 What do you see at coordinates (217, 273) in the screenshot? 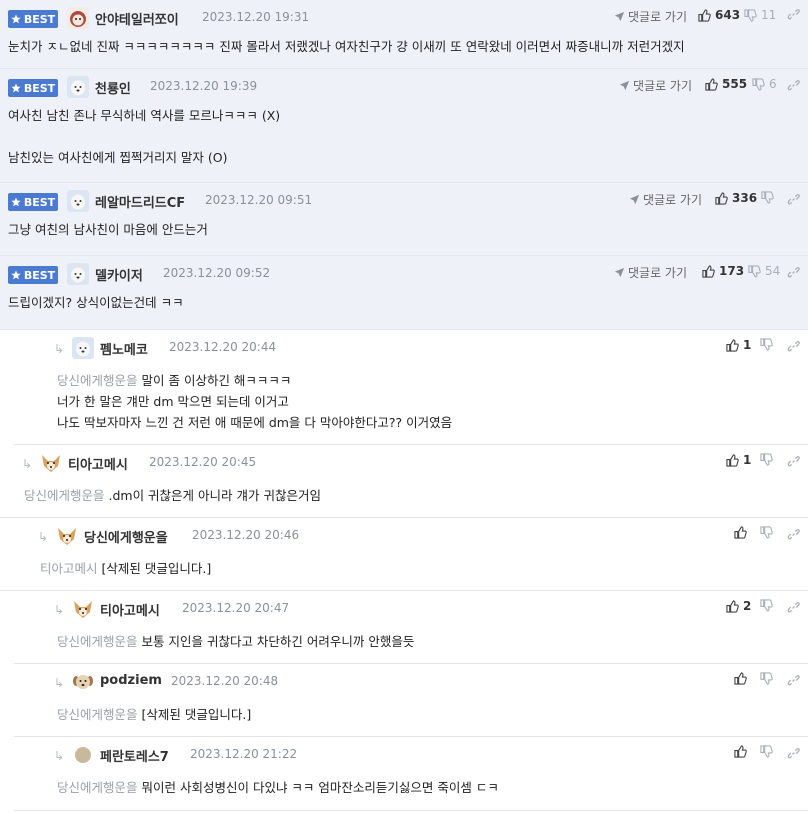
I see `timestamp: 2023.12.20 09:52` at bounding box center [217, 273].